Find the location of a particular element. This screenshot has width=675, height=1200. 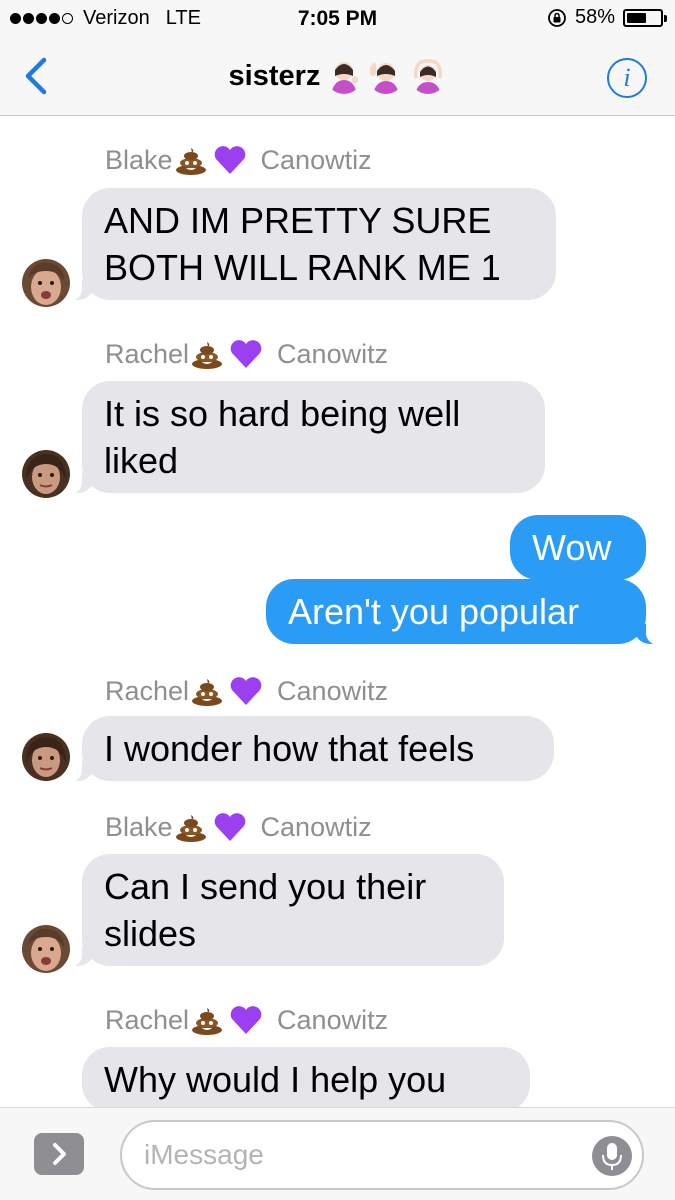

chevron-right-icon is located at coordinates (59, 1154).